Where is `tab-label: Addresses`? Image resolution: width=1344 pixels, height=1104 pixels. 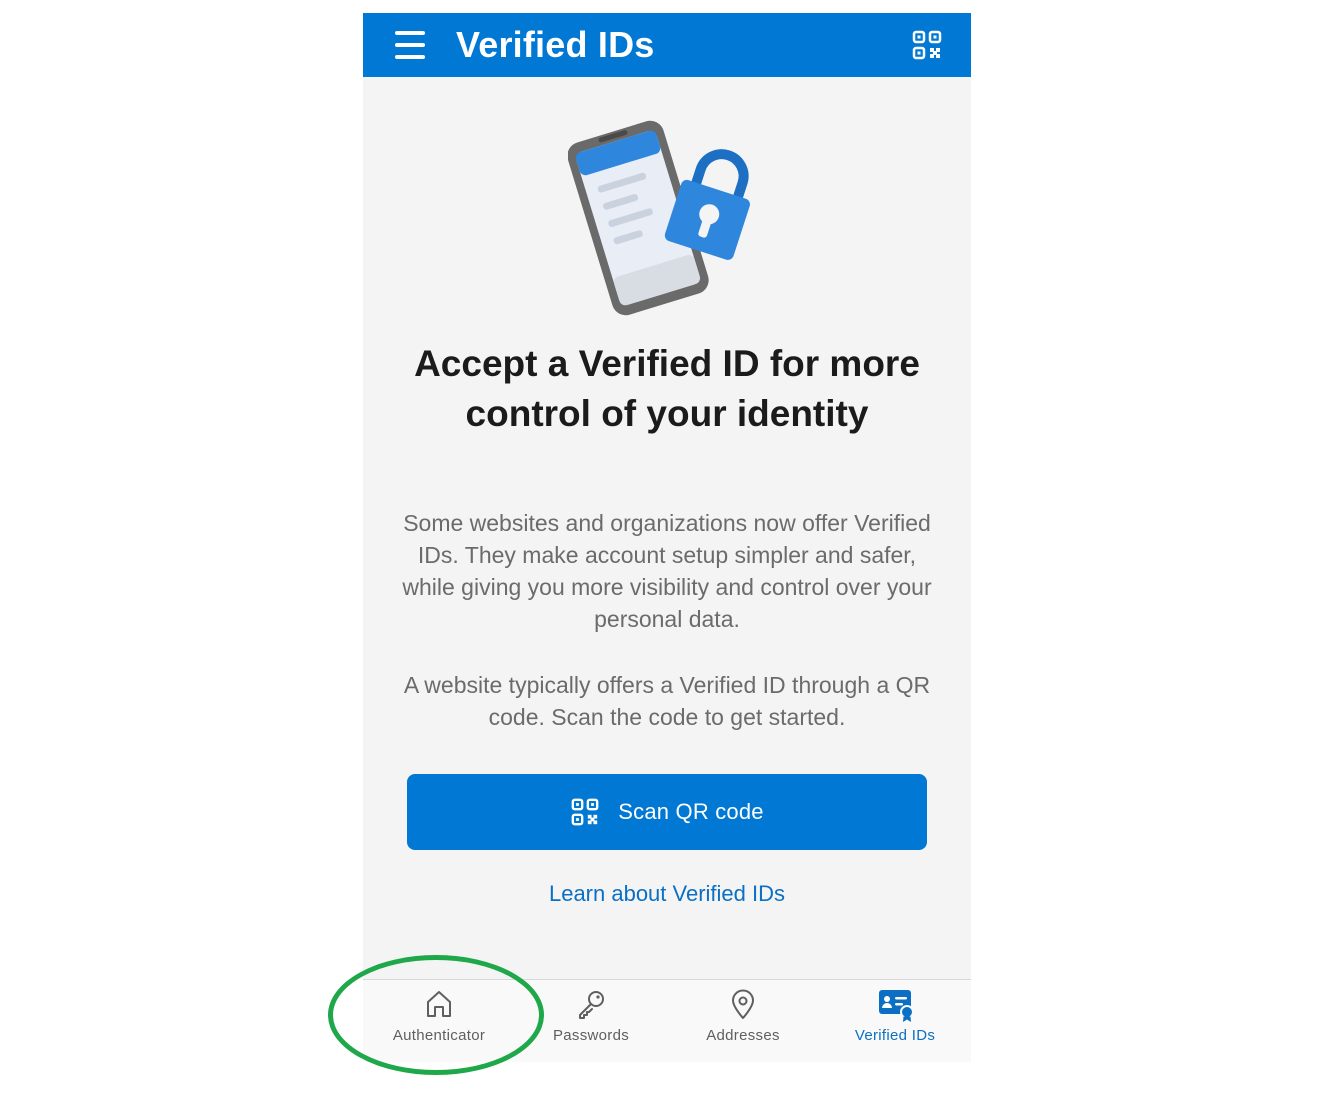
tab-label: Addresses is located at coordinates (743, 1035).